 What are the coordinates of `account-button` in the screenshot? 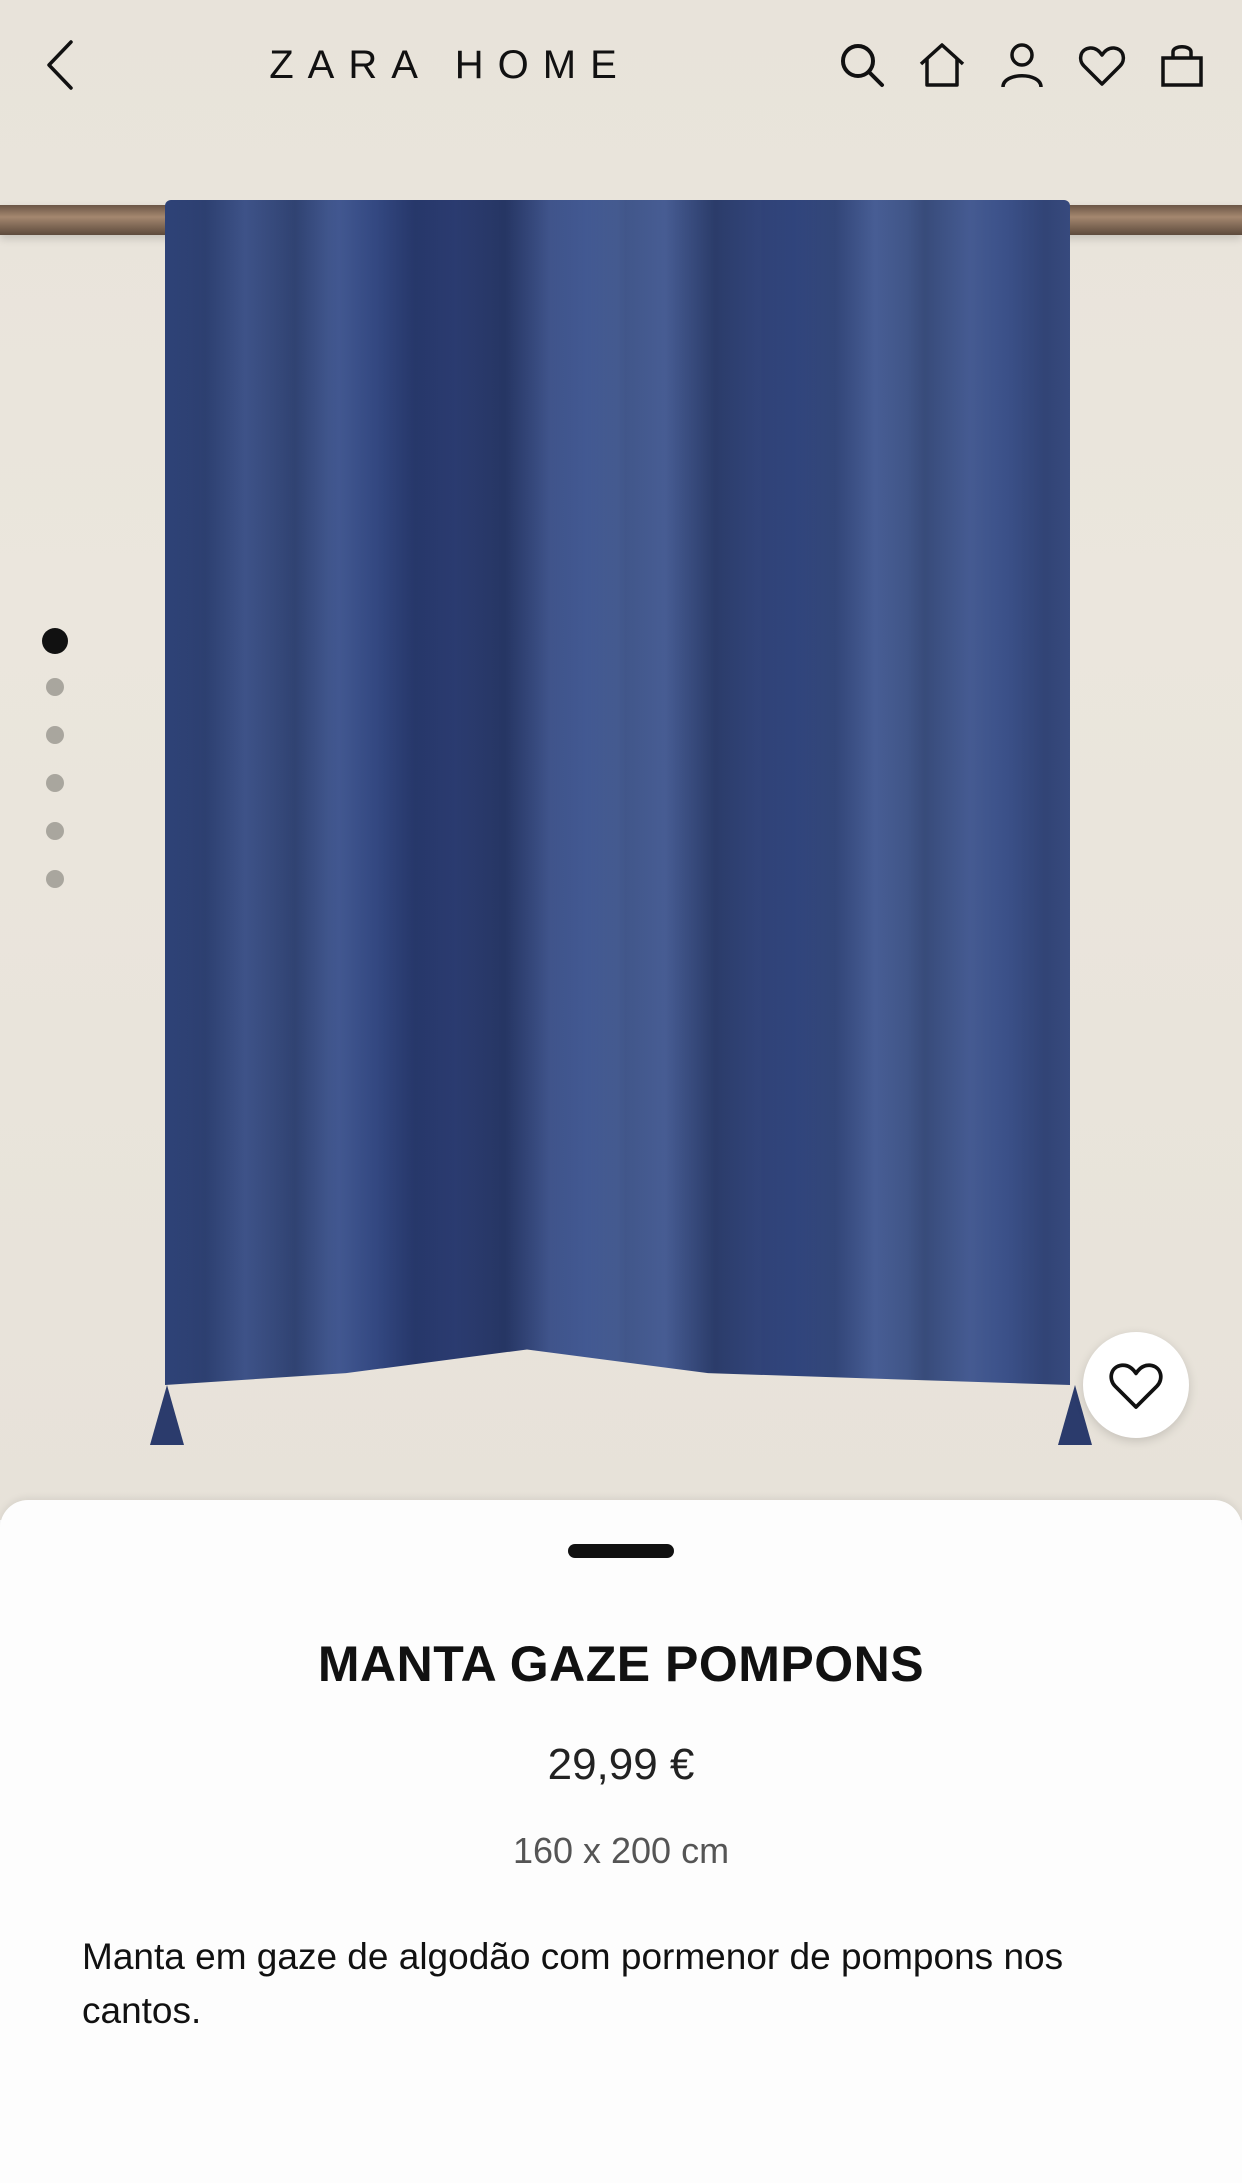 It's located at (1022, 65).